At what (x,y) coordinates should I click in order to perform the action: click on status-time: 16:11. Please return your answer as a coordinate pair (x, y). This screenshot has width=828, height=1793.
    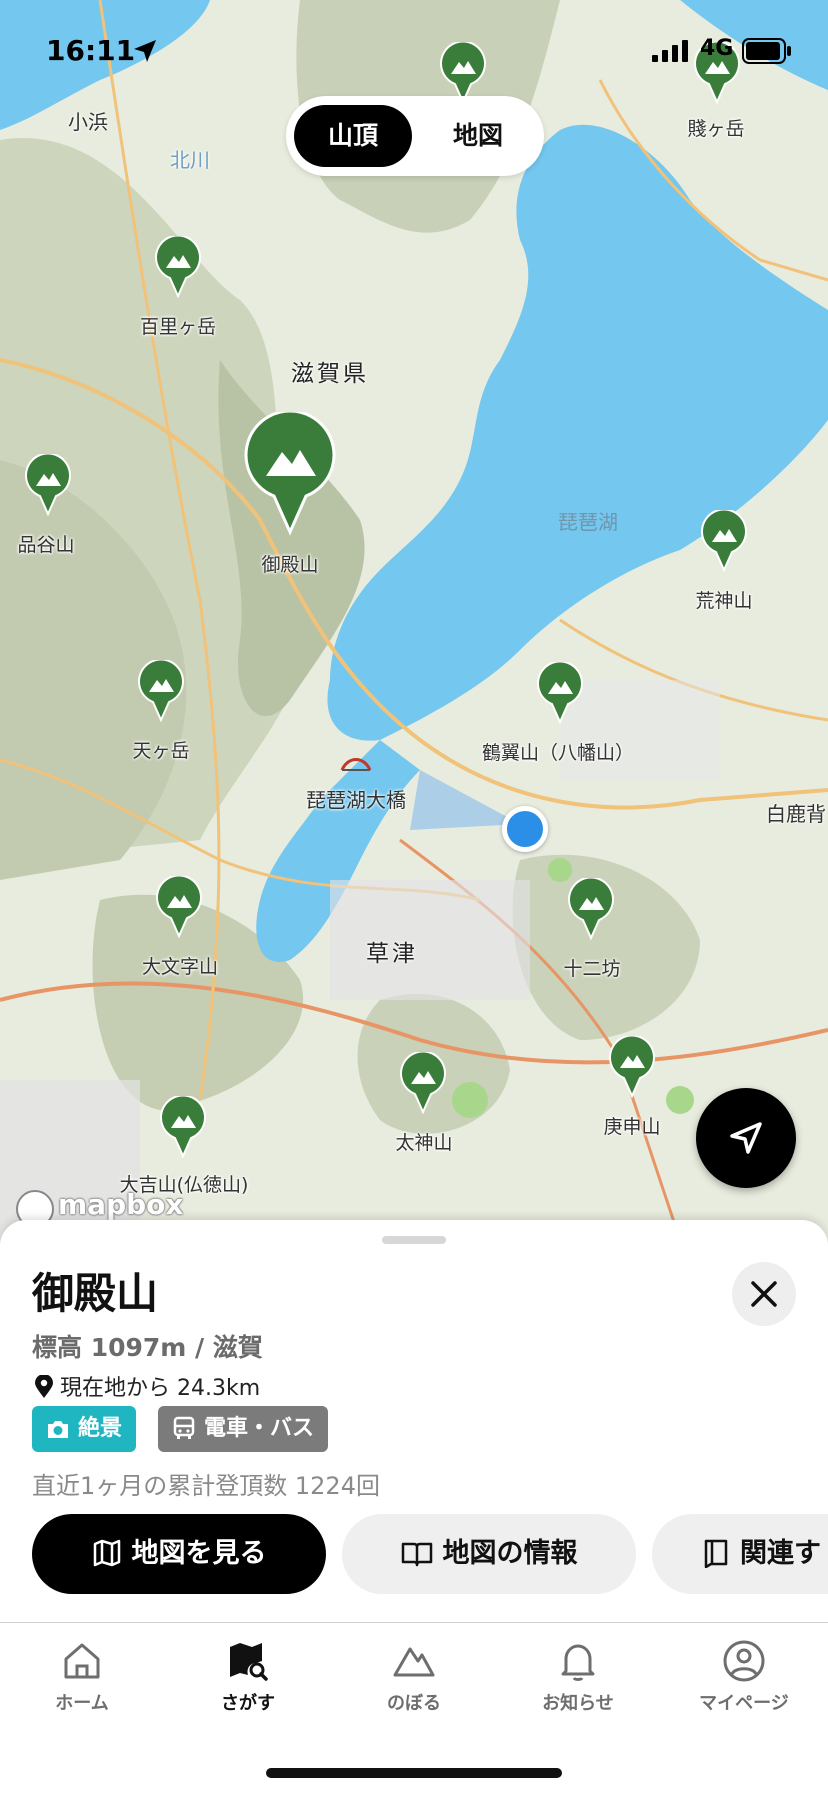
    Looking at the image, I should click on (91, 50).